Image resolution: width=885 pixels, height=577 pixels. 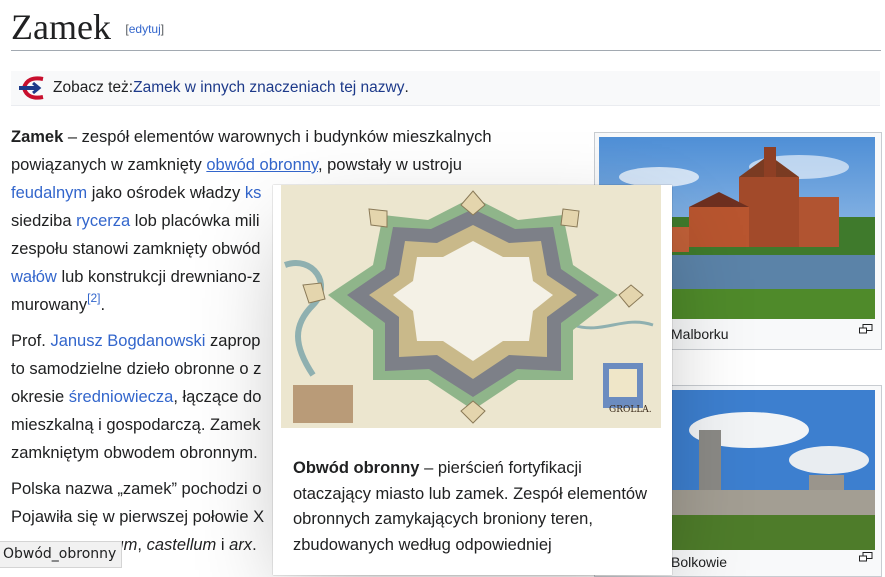 I want to click on disambiguation-icon, so click(x=31, y=88).